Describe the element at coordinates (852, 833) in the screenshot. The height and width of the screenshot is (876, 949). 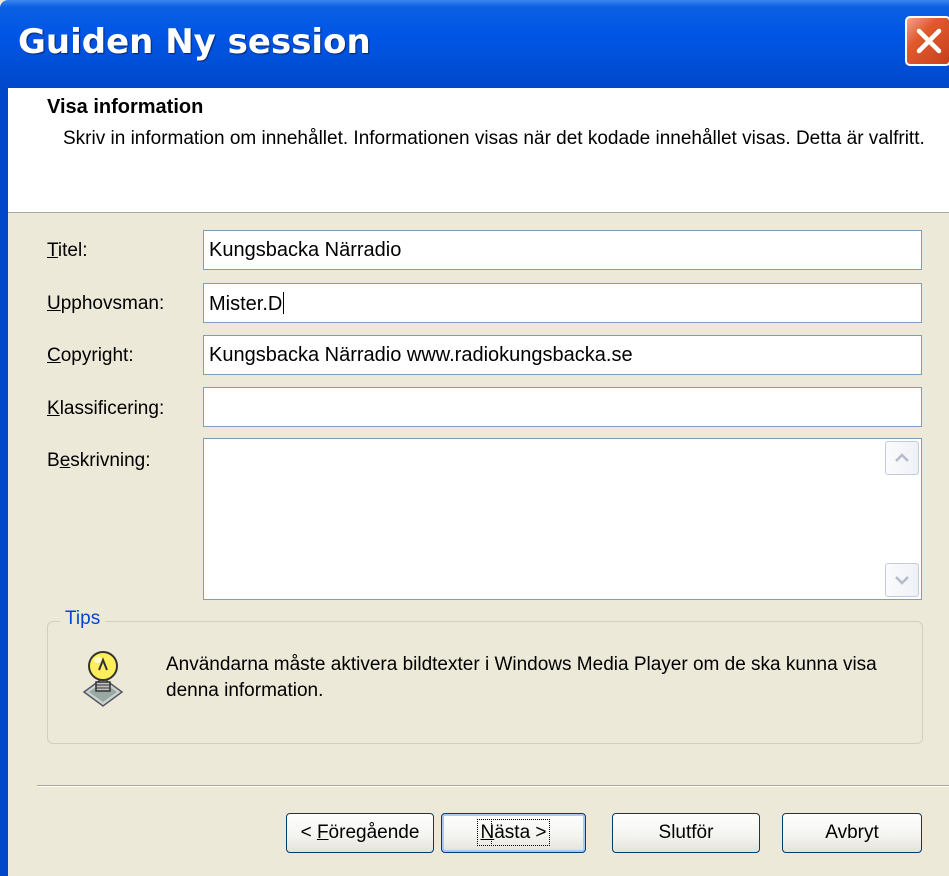
I see `cancel-button: Avbryt` at that location.